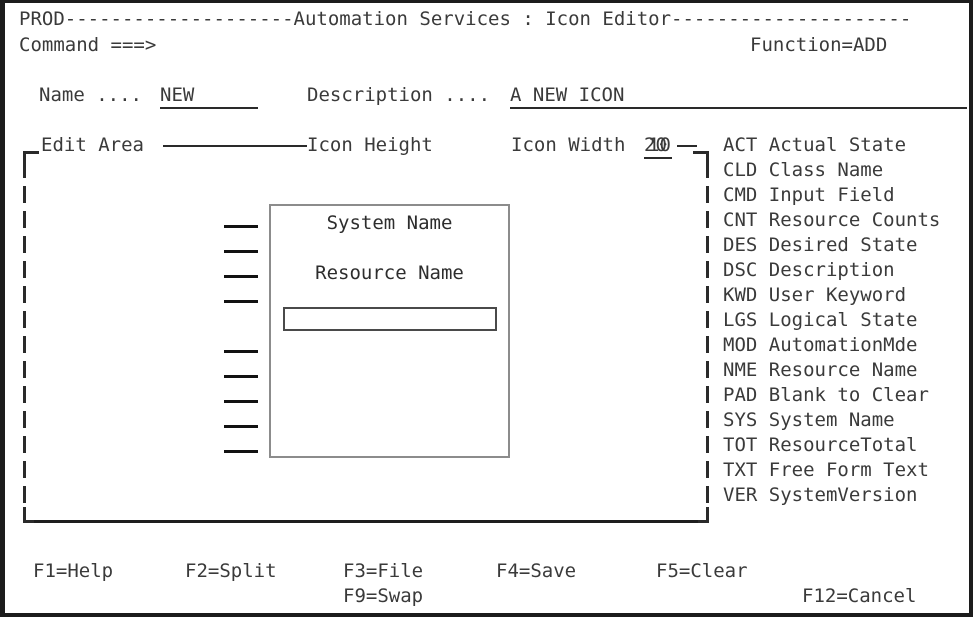 This screenshot has height=617, width=973. What do you see at coordinates (740, 145) in the screenshot?
I see `legend-code: ACT` at bounding box center [740, 145].